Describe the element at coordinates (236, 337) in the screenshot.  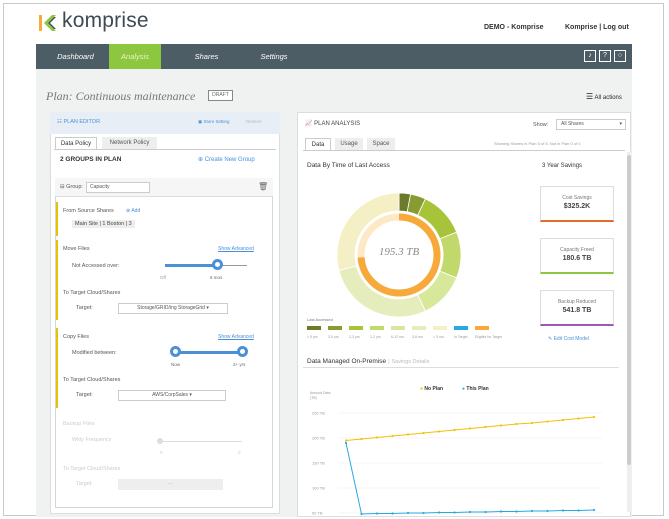
I see `show-advanced-copy: Show Advanced` at that location.